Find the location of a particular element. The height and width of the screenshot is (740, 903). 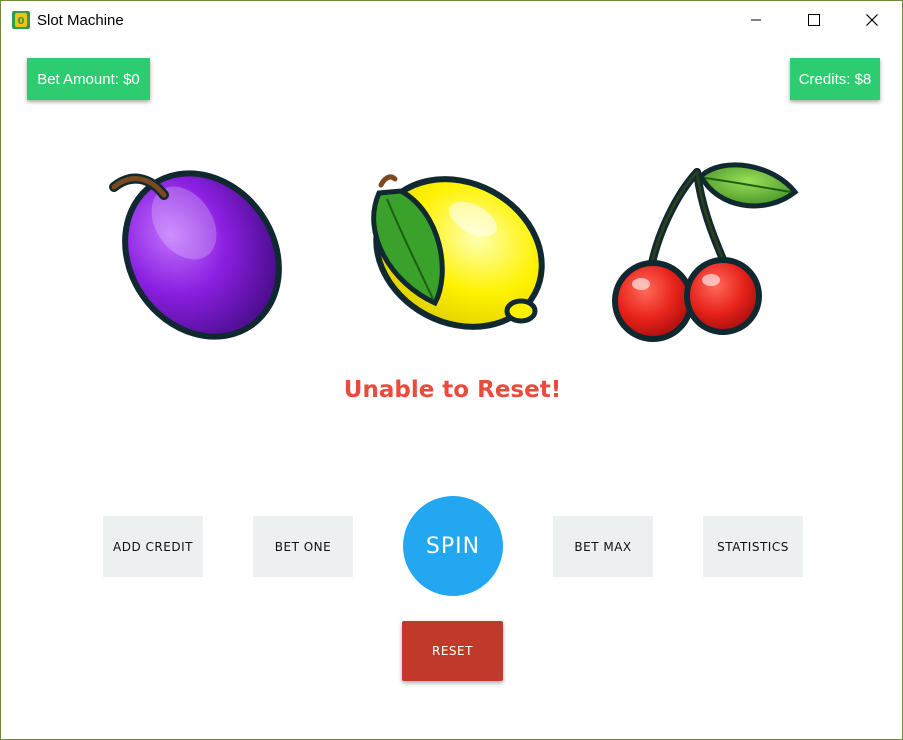

add-credit-button: ADD CREDIT is located at coordinates (153, 546).